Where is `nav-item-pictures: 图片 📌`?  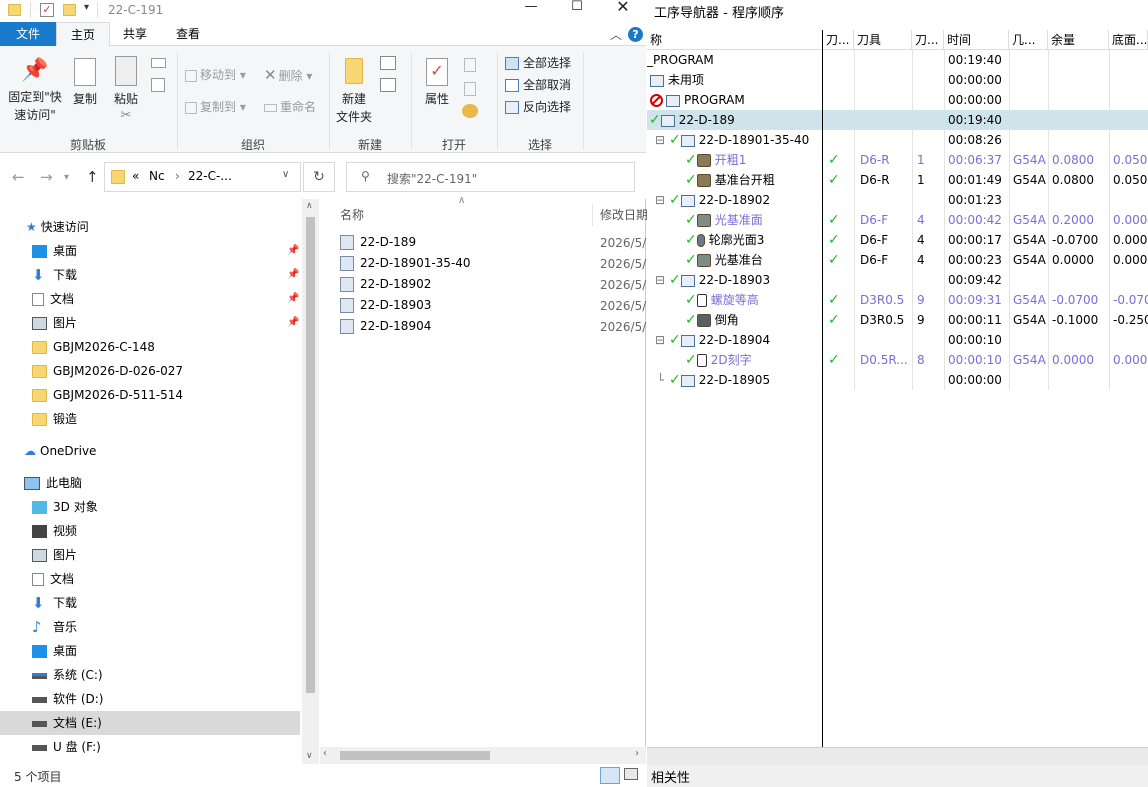 nav-item-pictures: 图片 📌 is located at coordinates (150, 323).